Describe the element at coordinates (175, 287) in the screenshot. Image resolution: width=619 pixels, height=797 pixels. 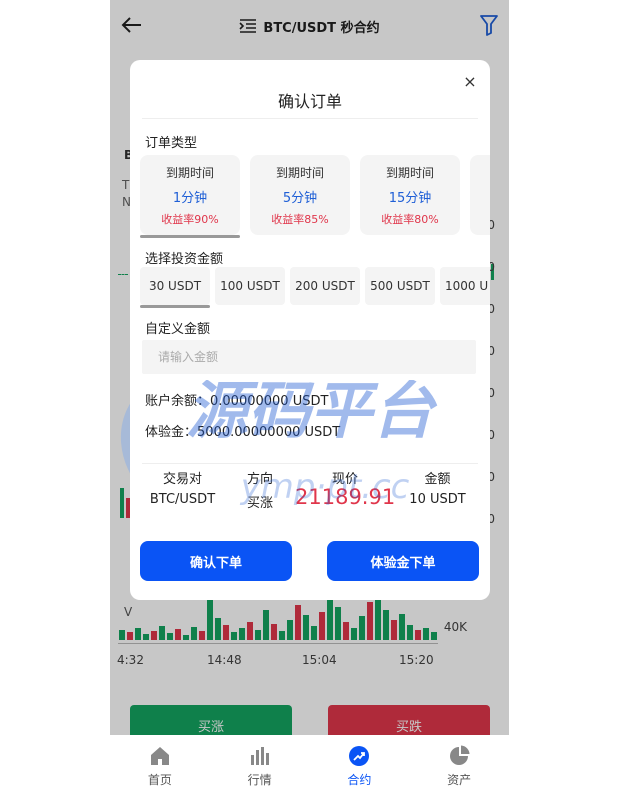
I see `amount-option-30: 30 USDT` at that location.